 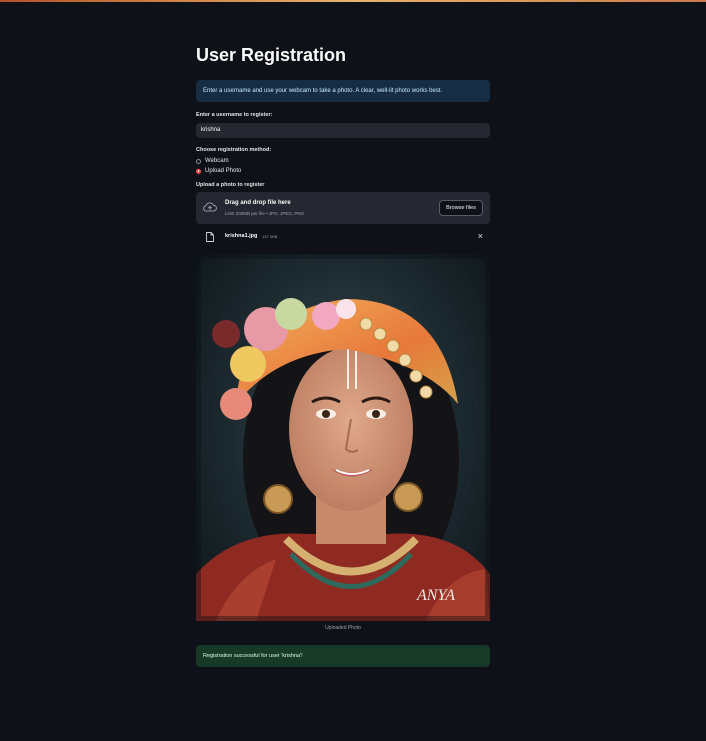 I want to click on remove-file-icon: ×, so click(x=480, y=236).